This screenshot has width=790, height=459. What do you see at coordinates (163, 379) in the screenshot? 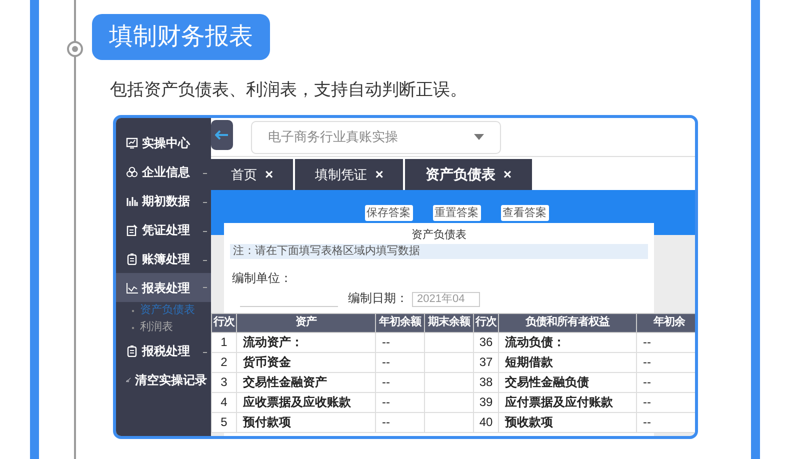
I see `sidebar-item: 清空实操记录` at bounding box center [163, 379].